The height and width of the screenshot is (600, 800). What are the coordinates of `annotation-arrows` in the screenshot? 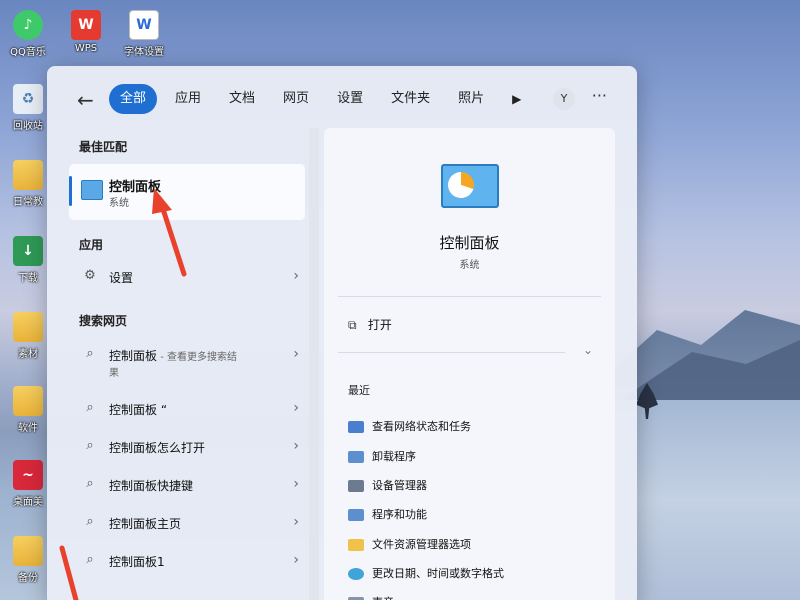 It's located at (123, 394).